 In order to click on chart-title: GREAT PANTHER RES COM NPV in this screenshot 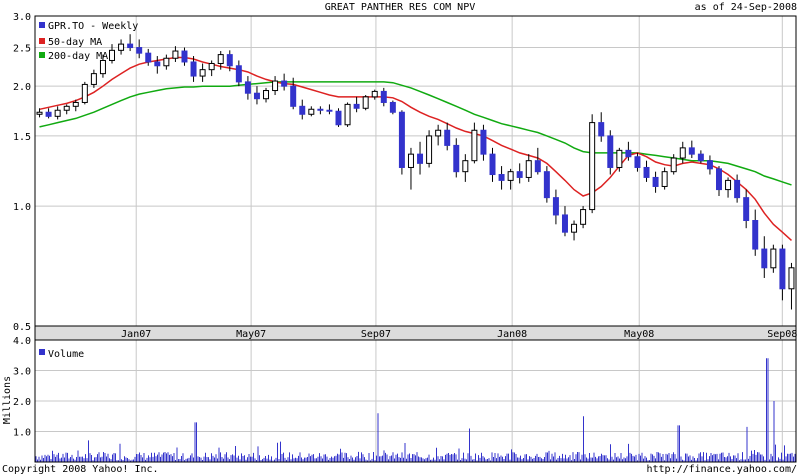, I will do `click(400, 7)`.